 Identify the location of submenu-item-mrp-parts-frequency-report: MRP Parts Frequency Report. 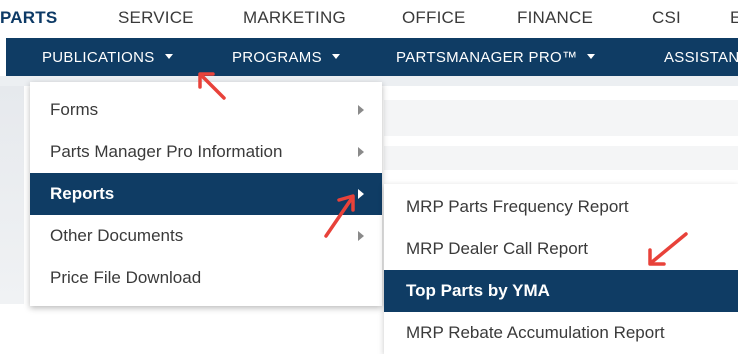
(561, 207).